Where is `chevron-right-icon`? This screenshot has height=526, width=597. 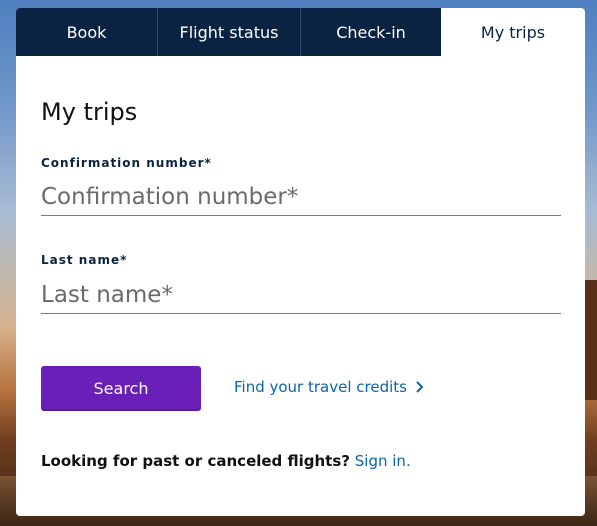 chevron-right-icon is located at coordinates (420, 387).